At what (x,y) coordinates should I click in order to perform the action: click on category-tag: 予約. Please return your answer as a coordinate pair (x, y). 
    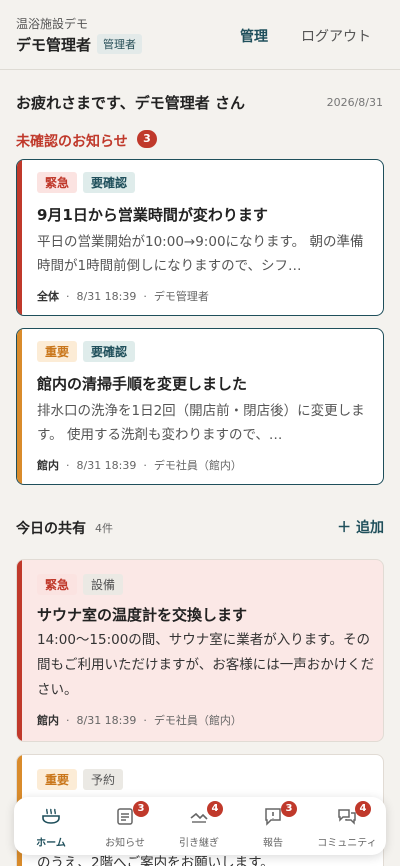
    Looking at the image, I should click on (103, 779).